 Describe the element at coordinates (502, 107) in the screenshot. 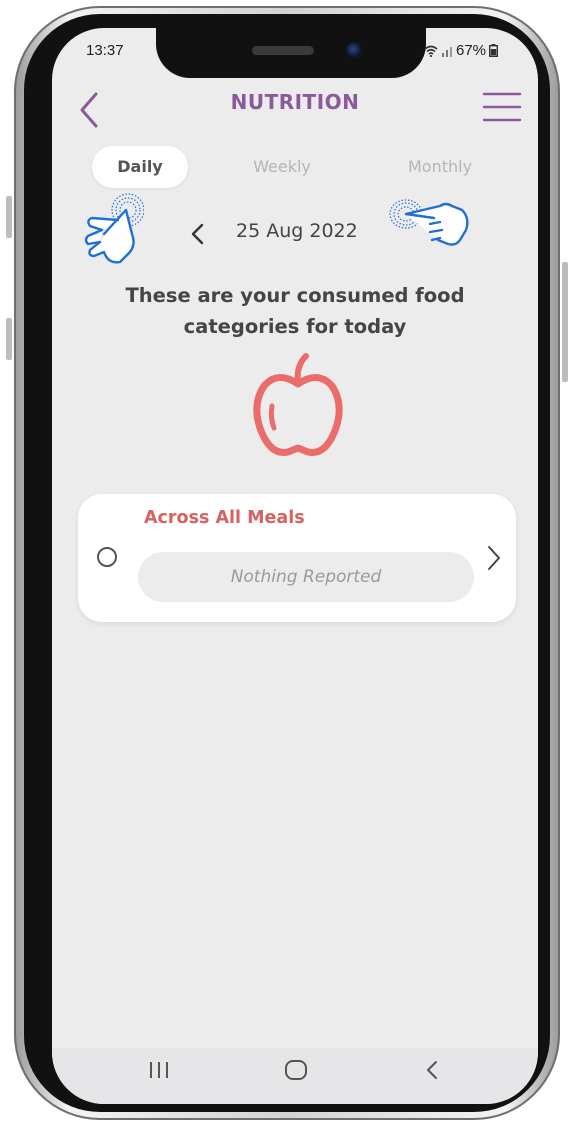

I see `hamburger-menu-icon` at that location.